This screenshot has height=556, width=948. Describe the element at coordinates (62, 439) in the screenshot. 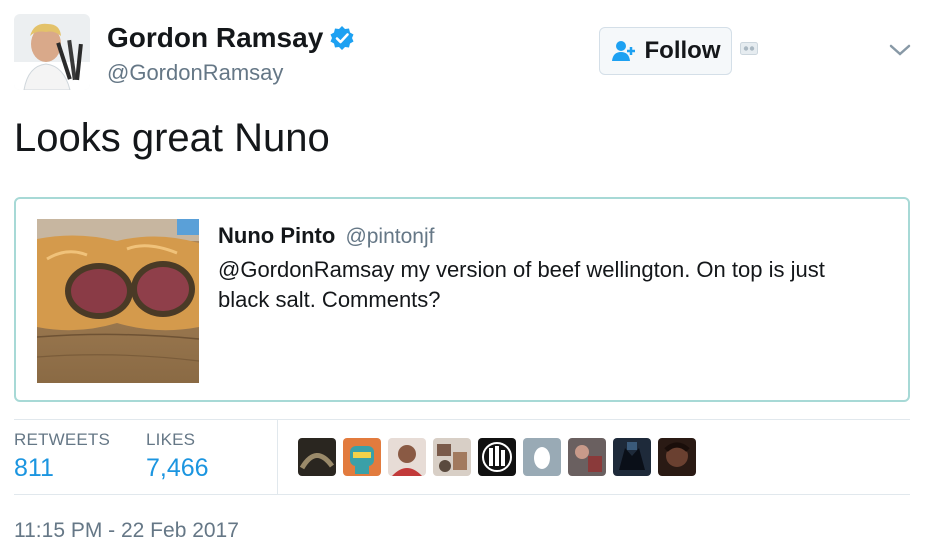

I see `retweets-label: RETWEETS` at that location.